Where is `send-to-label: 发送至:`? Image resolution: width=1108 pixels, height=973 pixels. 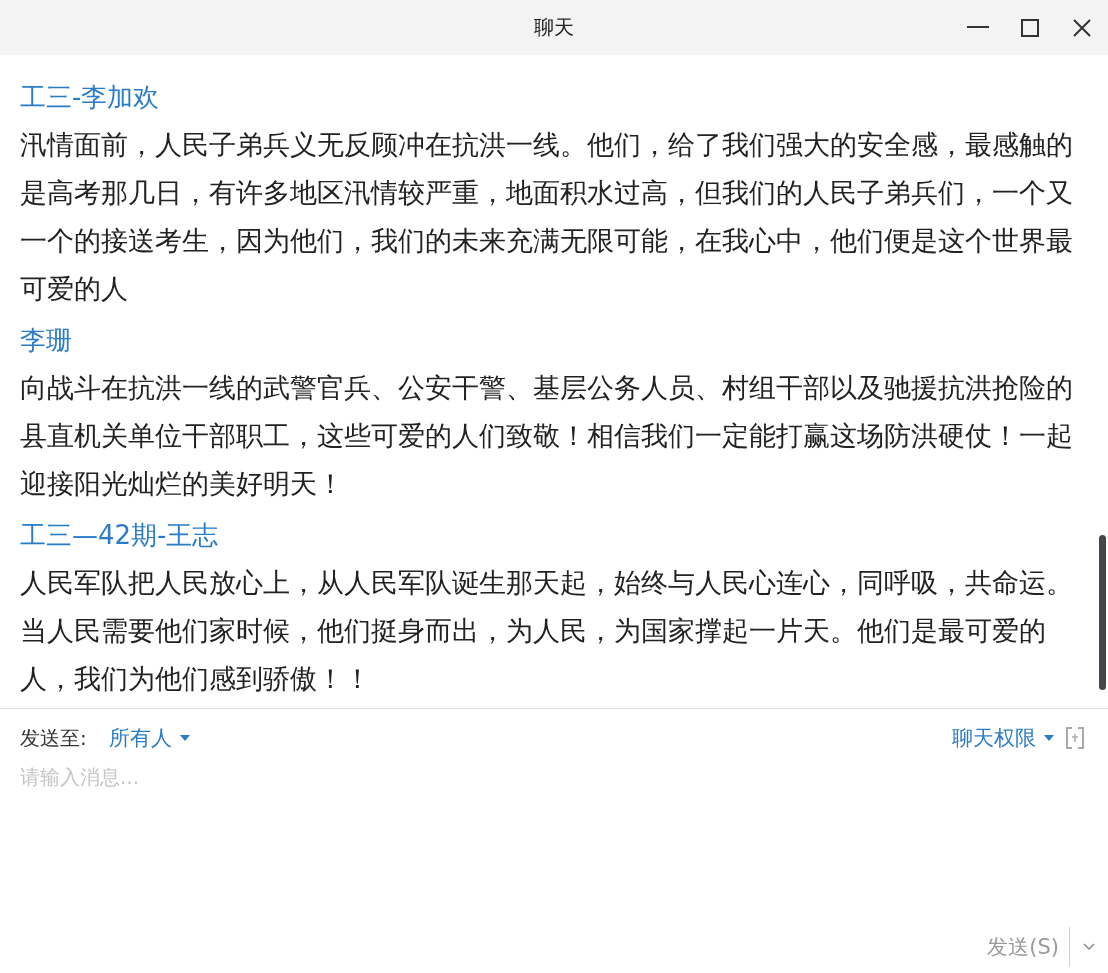 send-to-label: 发送至: is located at coordinates (53, 738).